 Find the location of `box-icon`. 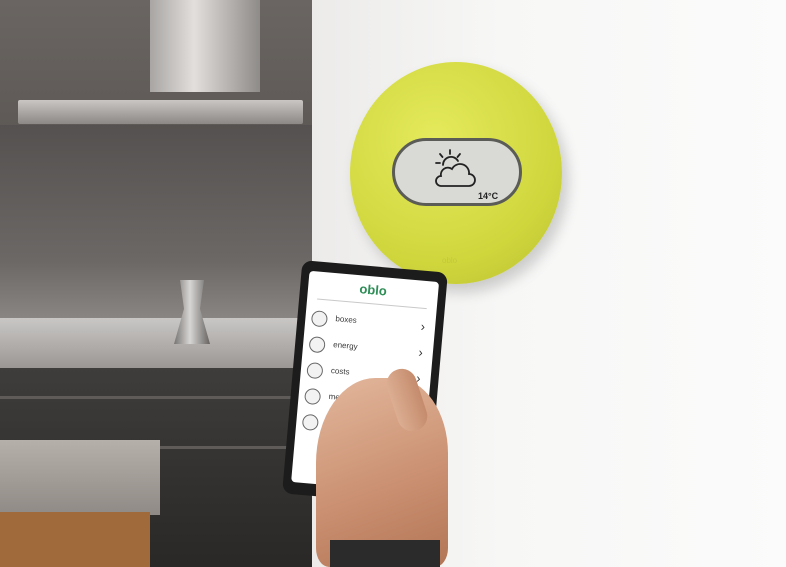

box-icon is located at coordinates (319, 319).